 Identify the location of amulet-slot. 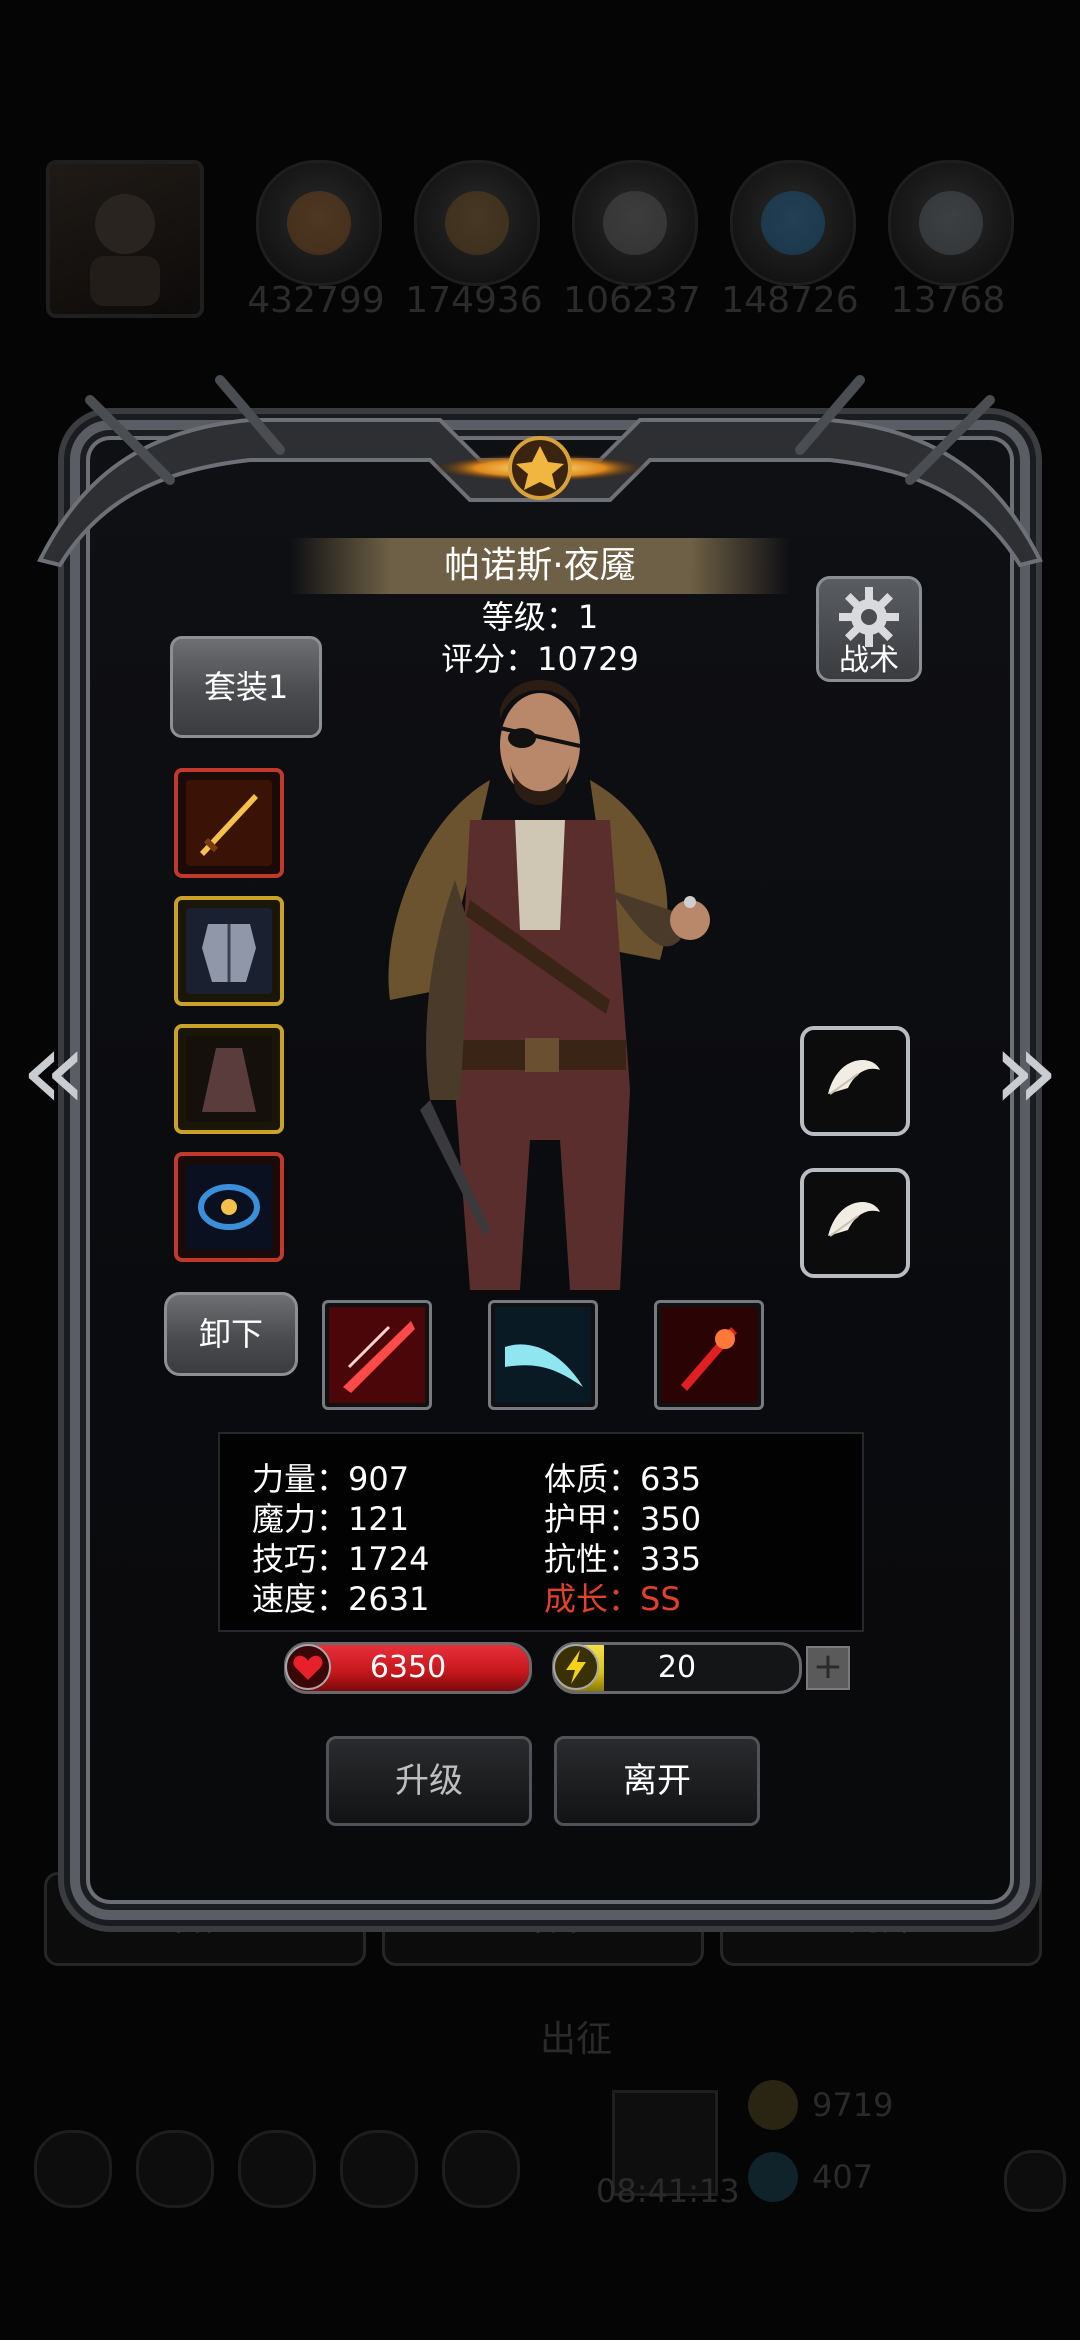
(229, 1207).